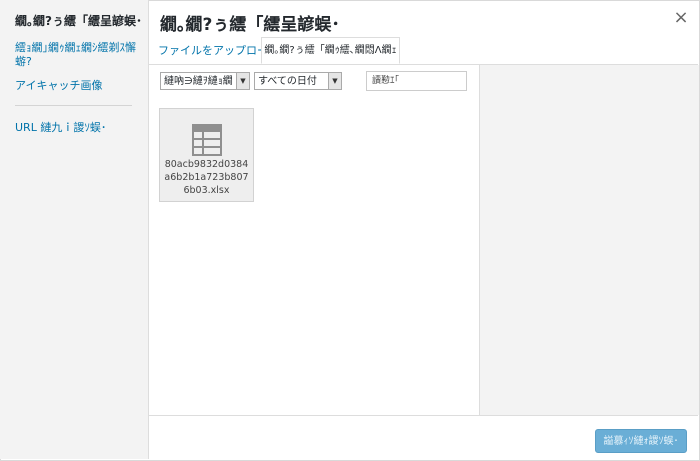  I want to click on close-icon: ×, so click(681, 18).